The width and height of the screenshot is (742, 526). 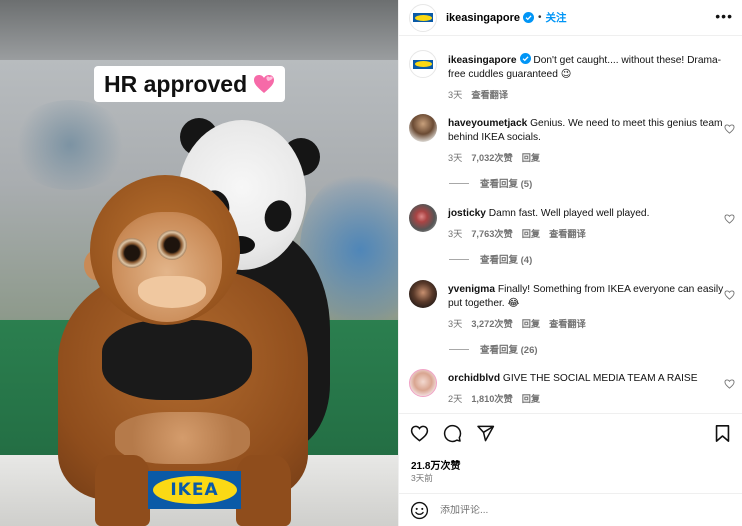 I want to click on comment-input, so click(x=570, y=510).